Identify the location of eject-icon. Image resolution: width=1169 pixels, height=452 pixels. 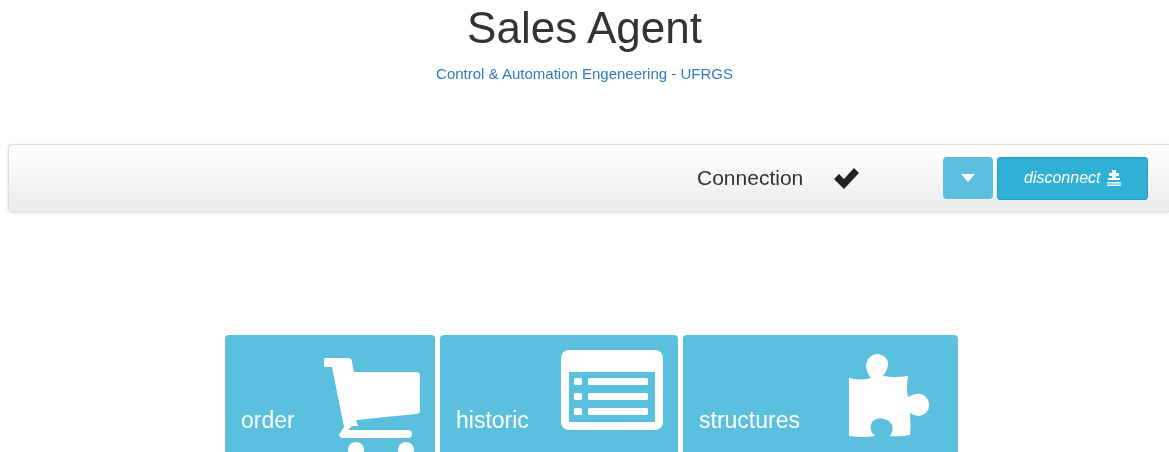
(1113, 178).